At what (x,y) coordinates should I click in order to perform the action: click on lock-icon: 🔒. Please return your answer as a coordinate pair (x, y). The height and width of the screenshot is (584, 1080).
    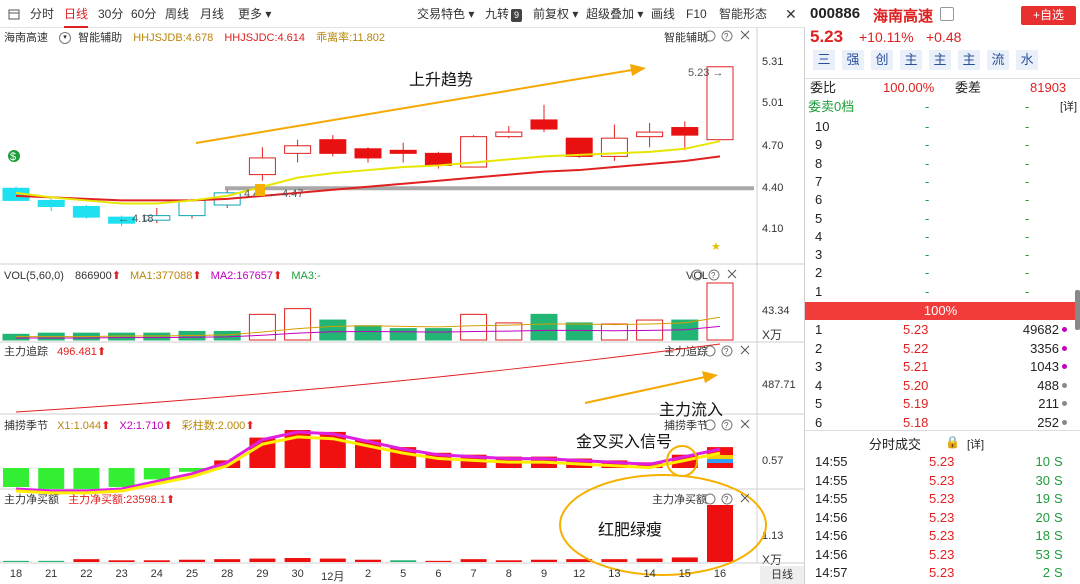
    Looking at the image, I should click on (952, 442).